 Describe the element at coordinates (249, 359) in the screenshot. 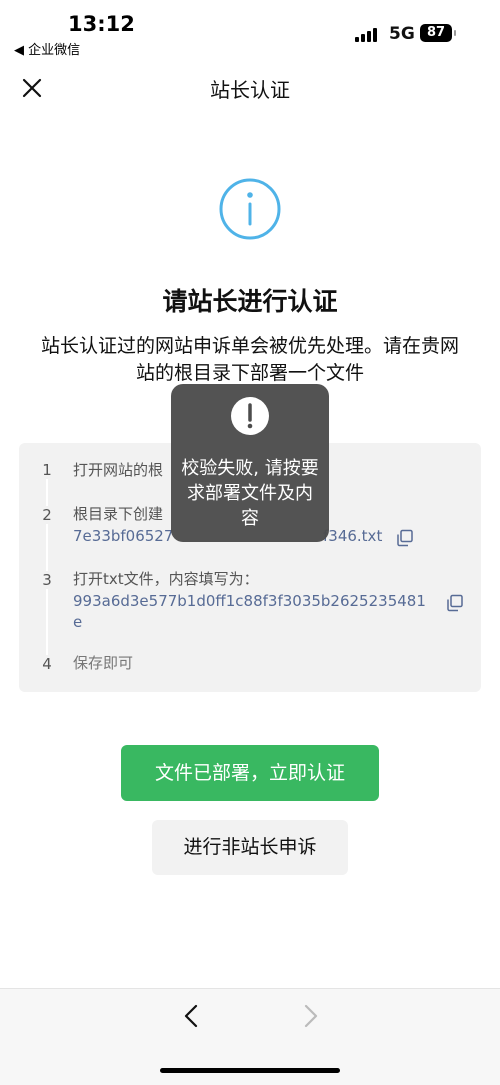

I see `main-description: 站长认证过的网站申诉单会被优先处理。请在贵网站的根目录下部署一个文件` at that location.